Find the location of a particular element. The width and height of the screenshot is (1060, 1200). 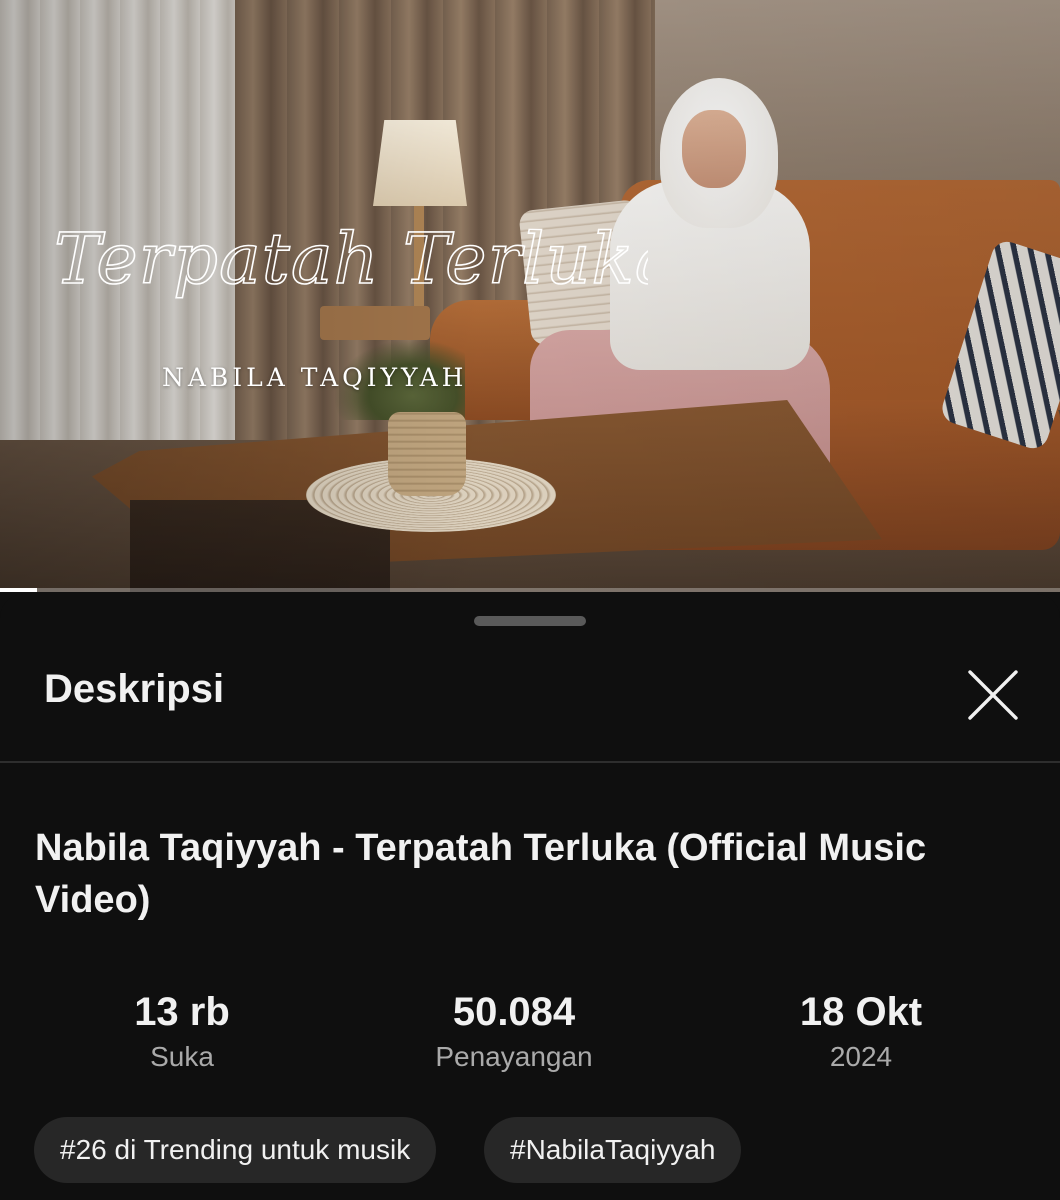

stat-date: 18 Okt 2024 is located at coordinates (861, 1031).